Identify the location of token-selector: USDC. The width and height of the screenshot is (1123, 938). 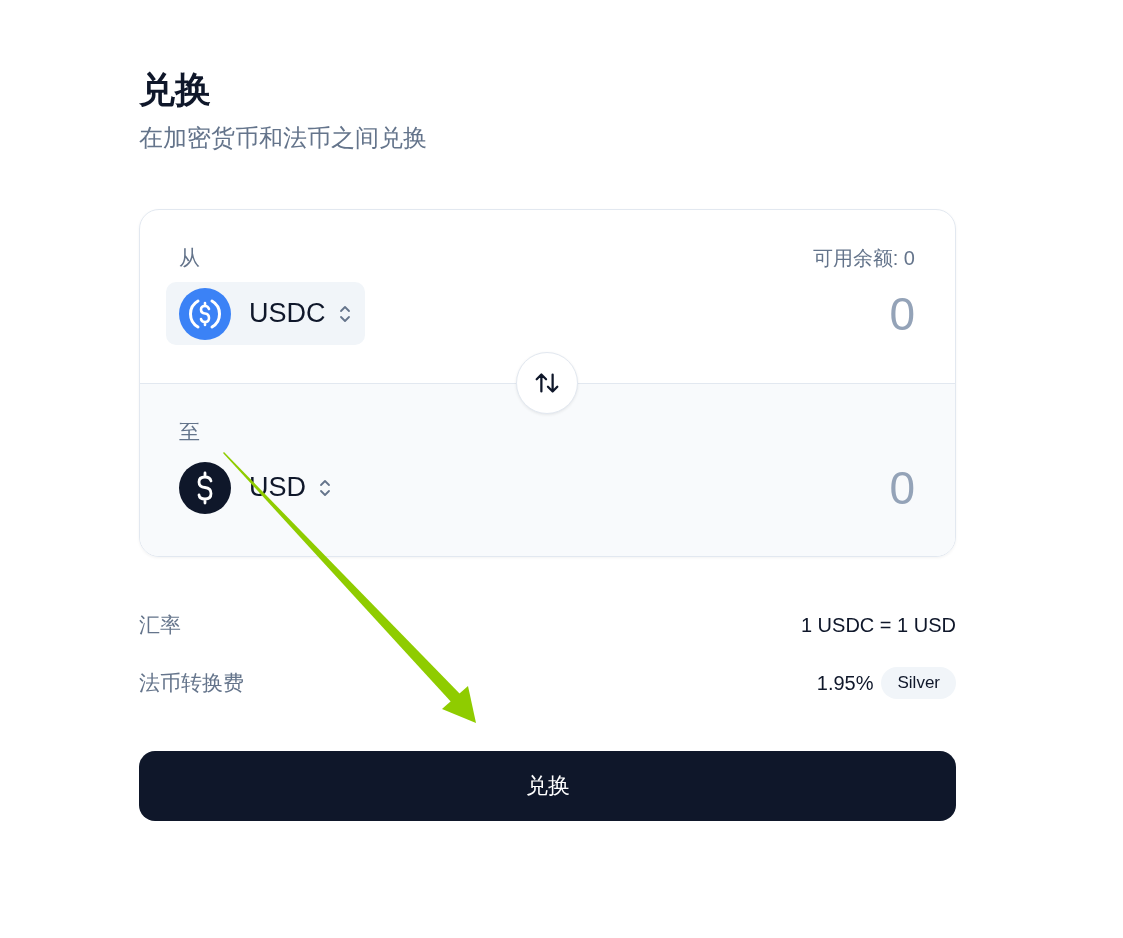
(265, 313).